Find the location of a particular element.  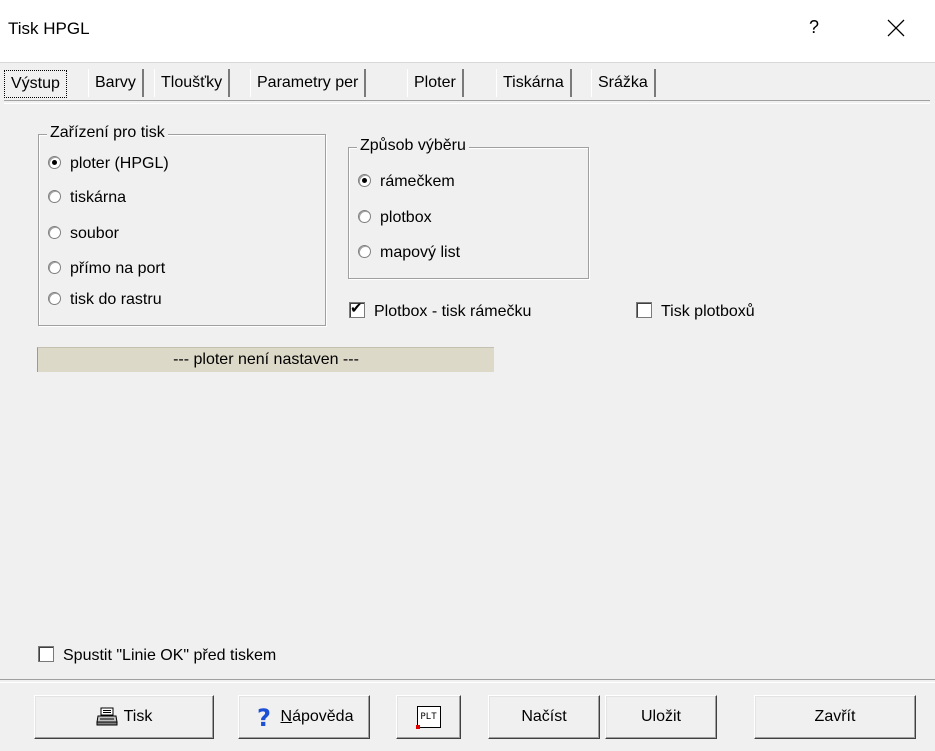

radio-tisk-do-rastru: tisk do rastru is located at coordinates (105, 300).